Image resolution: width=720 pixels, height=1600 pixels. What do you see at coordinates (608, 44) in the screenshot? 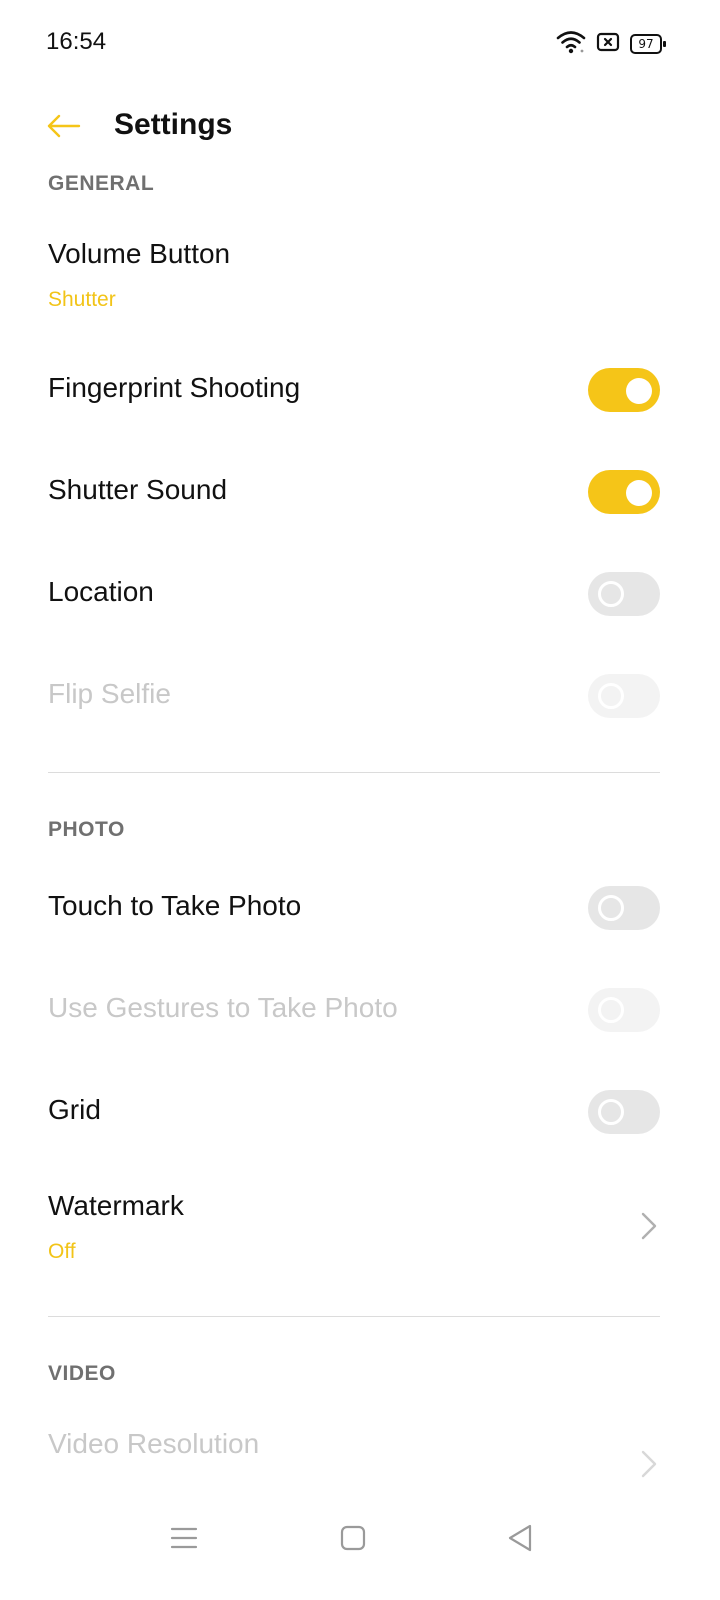
I see `sim-blocked-icon` at bounding box center [608, 44].